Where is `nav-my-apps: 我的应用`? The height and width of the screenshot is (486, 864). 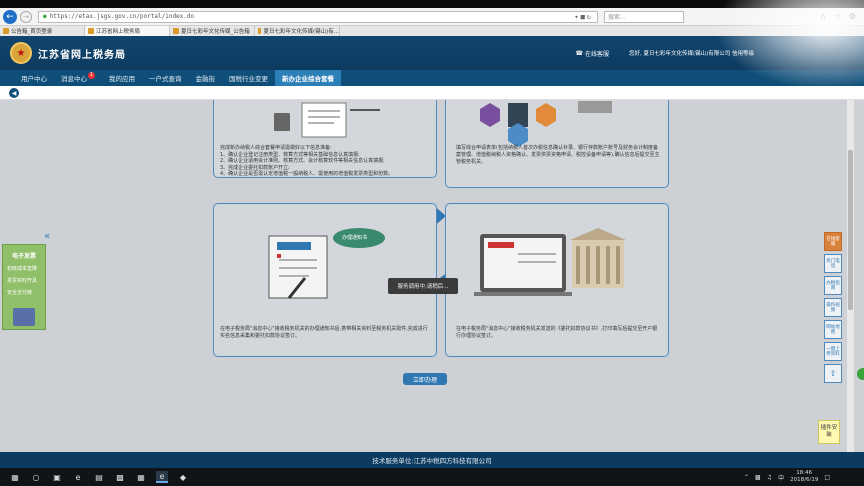 nav-my-apps: 我的应用 is located at coordinates (122, 78).